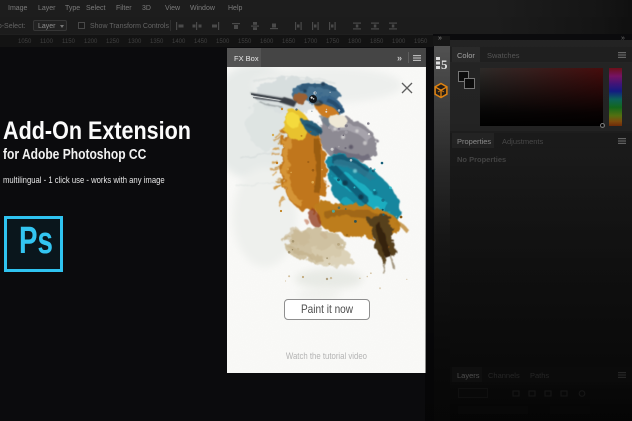 The width and height of the screenshot is (632, 421). I want to click on svg-text: 5, so click(444, 64).